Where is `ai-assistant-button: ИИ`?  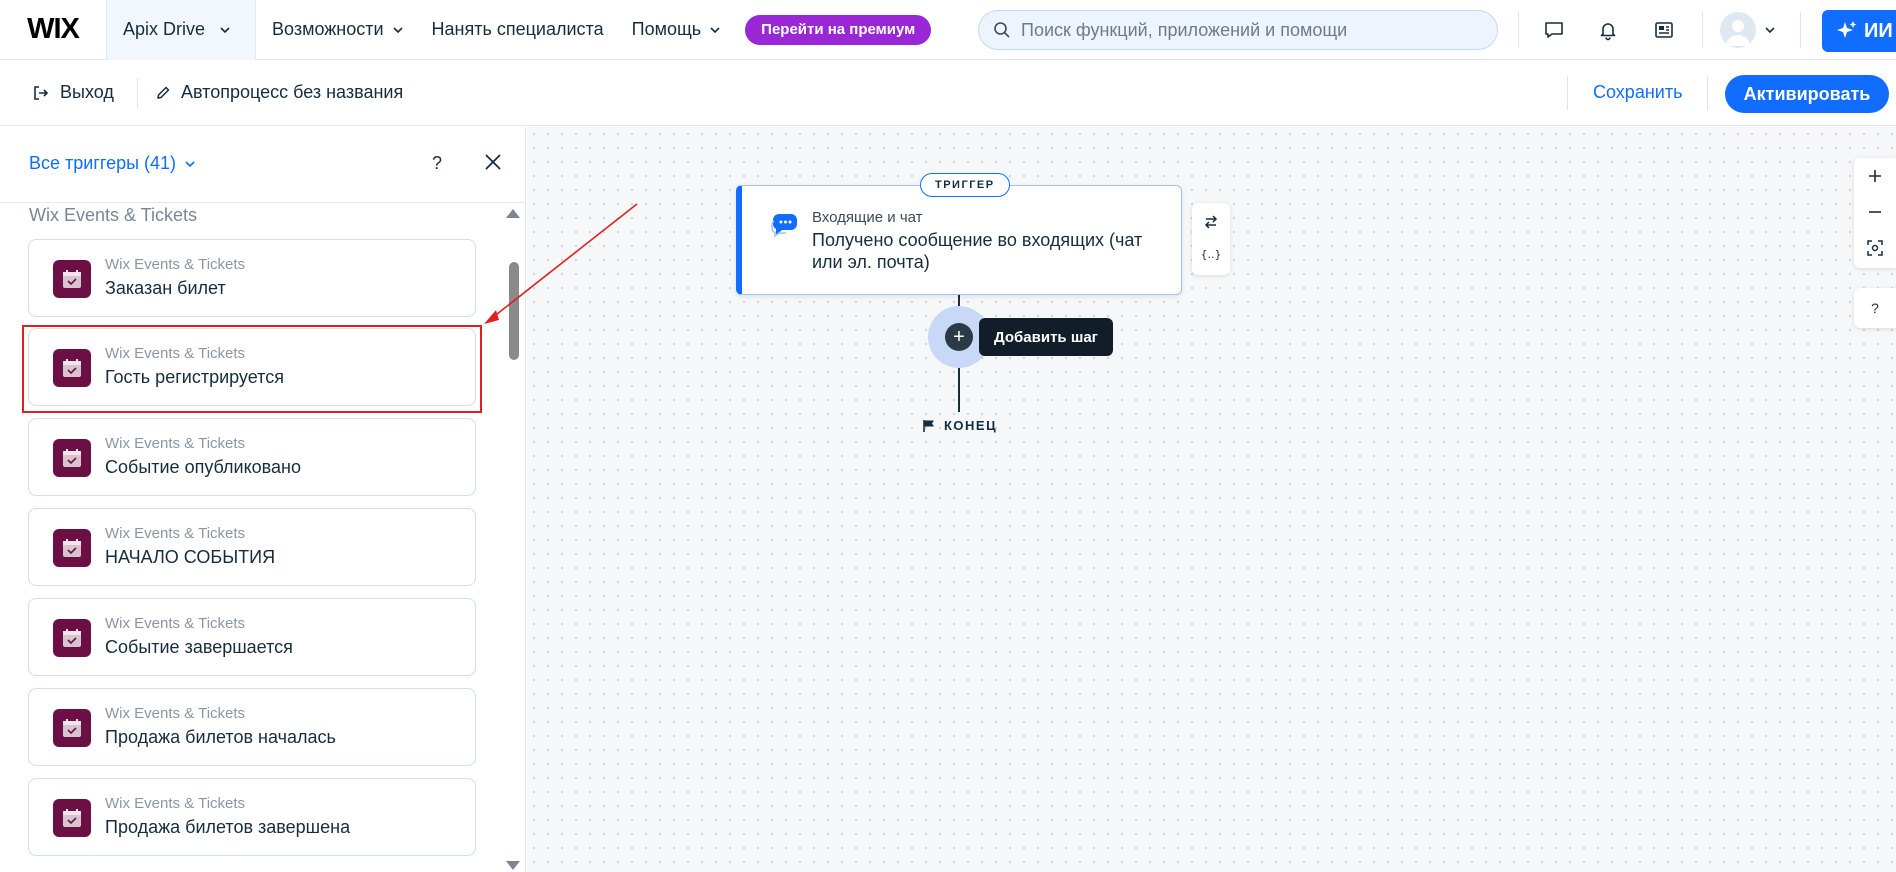 ai-assistant-button: ИИ is located at coordinates (1859, 31).